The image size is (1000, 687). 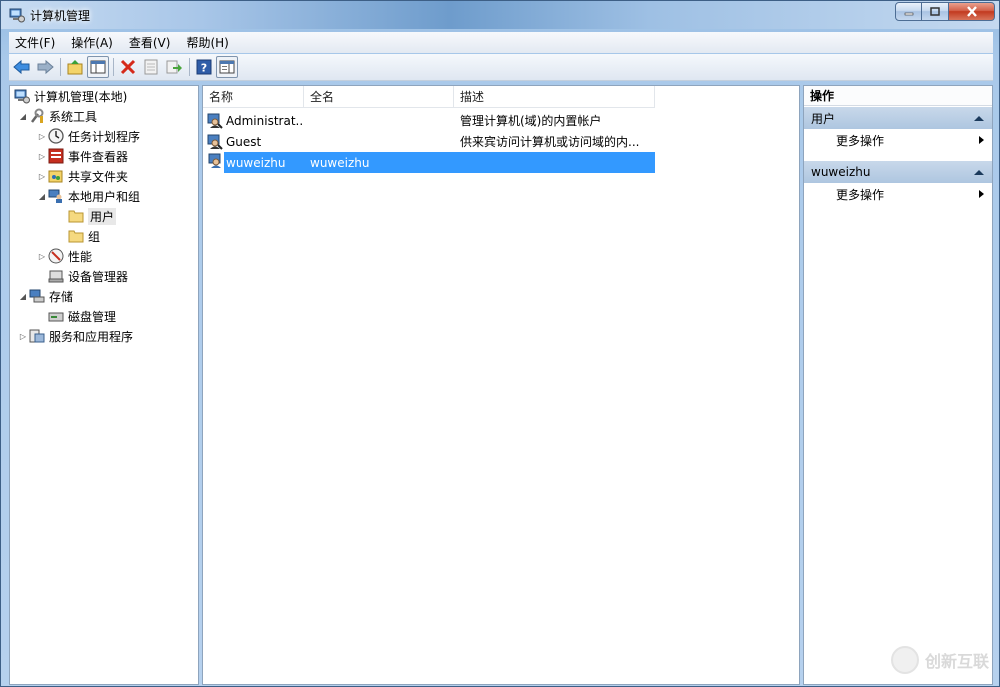 I want to click on properties-button, so click(x=151, y=67).